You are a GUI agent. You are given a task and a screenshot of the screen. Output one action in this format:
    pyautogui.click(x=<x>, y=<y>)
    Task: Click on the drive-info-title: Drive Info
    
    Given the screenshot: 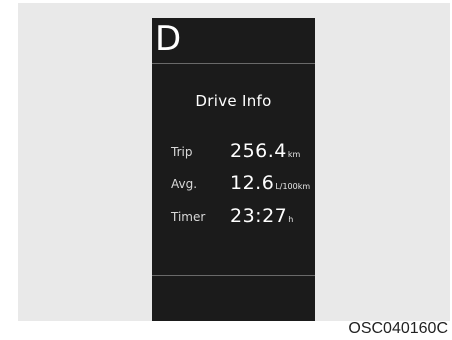 What is the action you would take?
    pyautogui.click(x=233, y=101)
    